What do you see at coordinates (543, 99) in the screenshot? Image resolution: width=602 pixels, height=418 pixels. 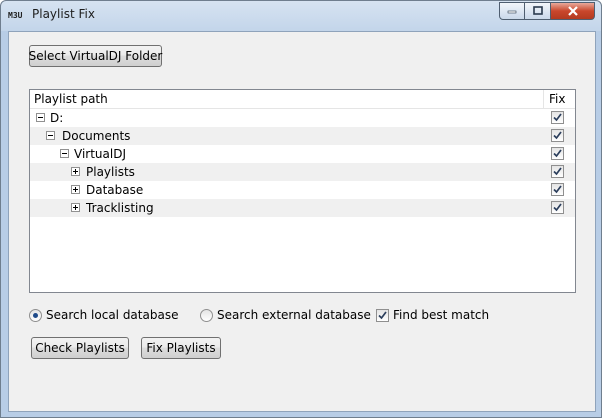 I see `column-separator` at bounding box center [543, 99].